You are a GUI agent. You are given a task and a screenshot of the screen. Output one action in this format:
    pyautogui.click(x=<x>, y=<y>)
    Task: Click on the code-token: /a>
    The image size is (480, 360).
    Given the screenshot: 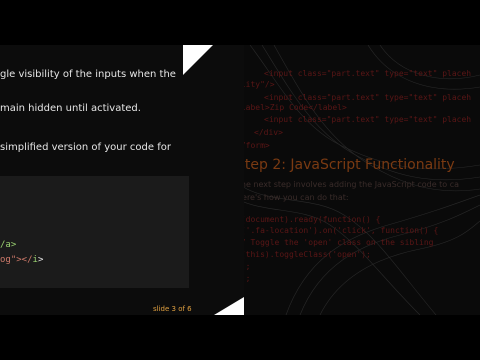 What is the action you would take?
    pyautogui.click(x=8, y=245)
    